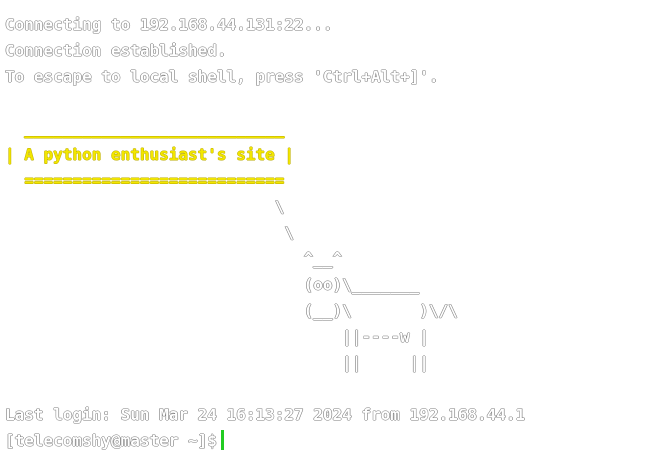  Describe the element at coordinates (149, 154) in the screenshot. I see `banner-title: | A python enthusiast's site |` at that location.